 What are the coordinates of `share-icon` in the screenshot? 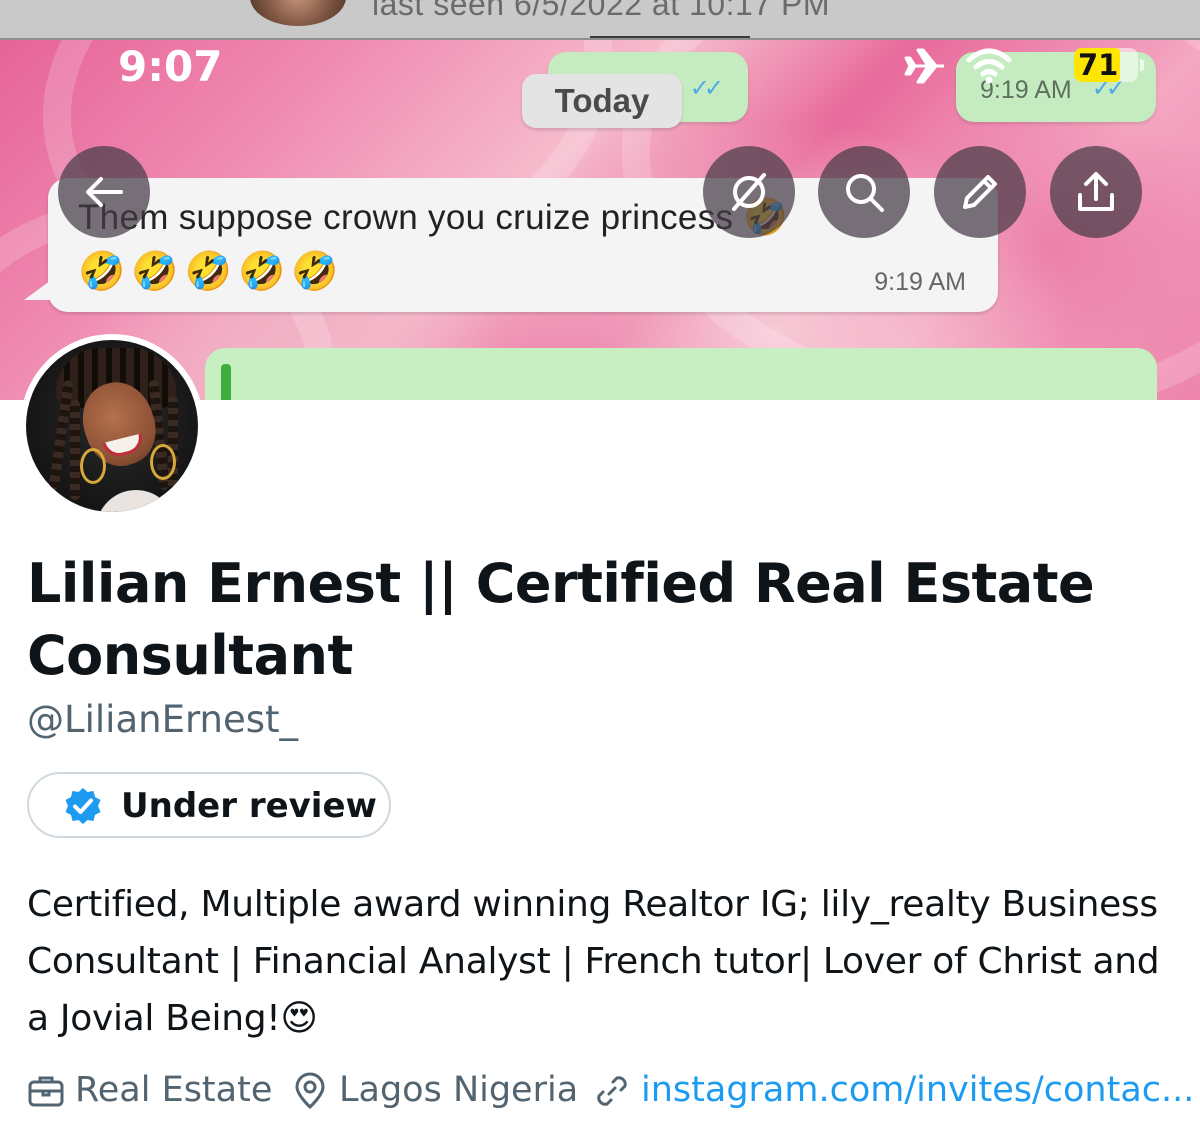 It's located at (1096, 191).